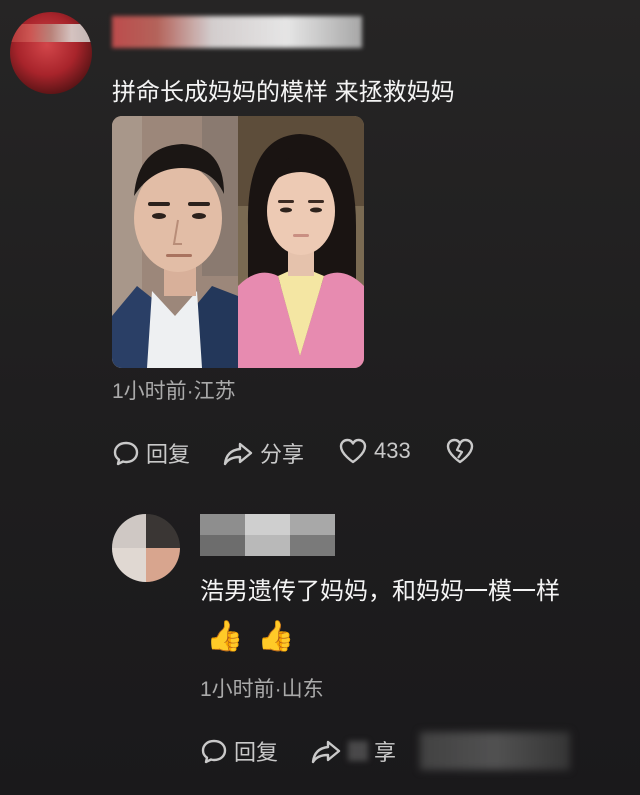  What do you see at coordinates (237, 32) in the screenshot?
I see `commenter-name-blurred` at bounding box center [237, 32].